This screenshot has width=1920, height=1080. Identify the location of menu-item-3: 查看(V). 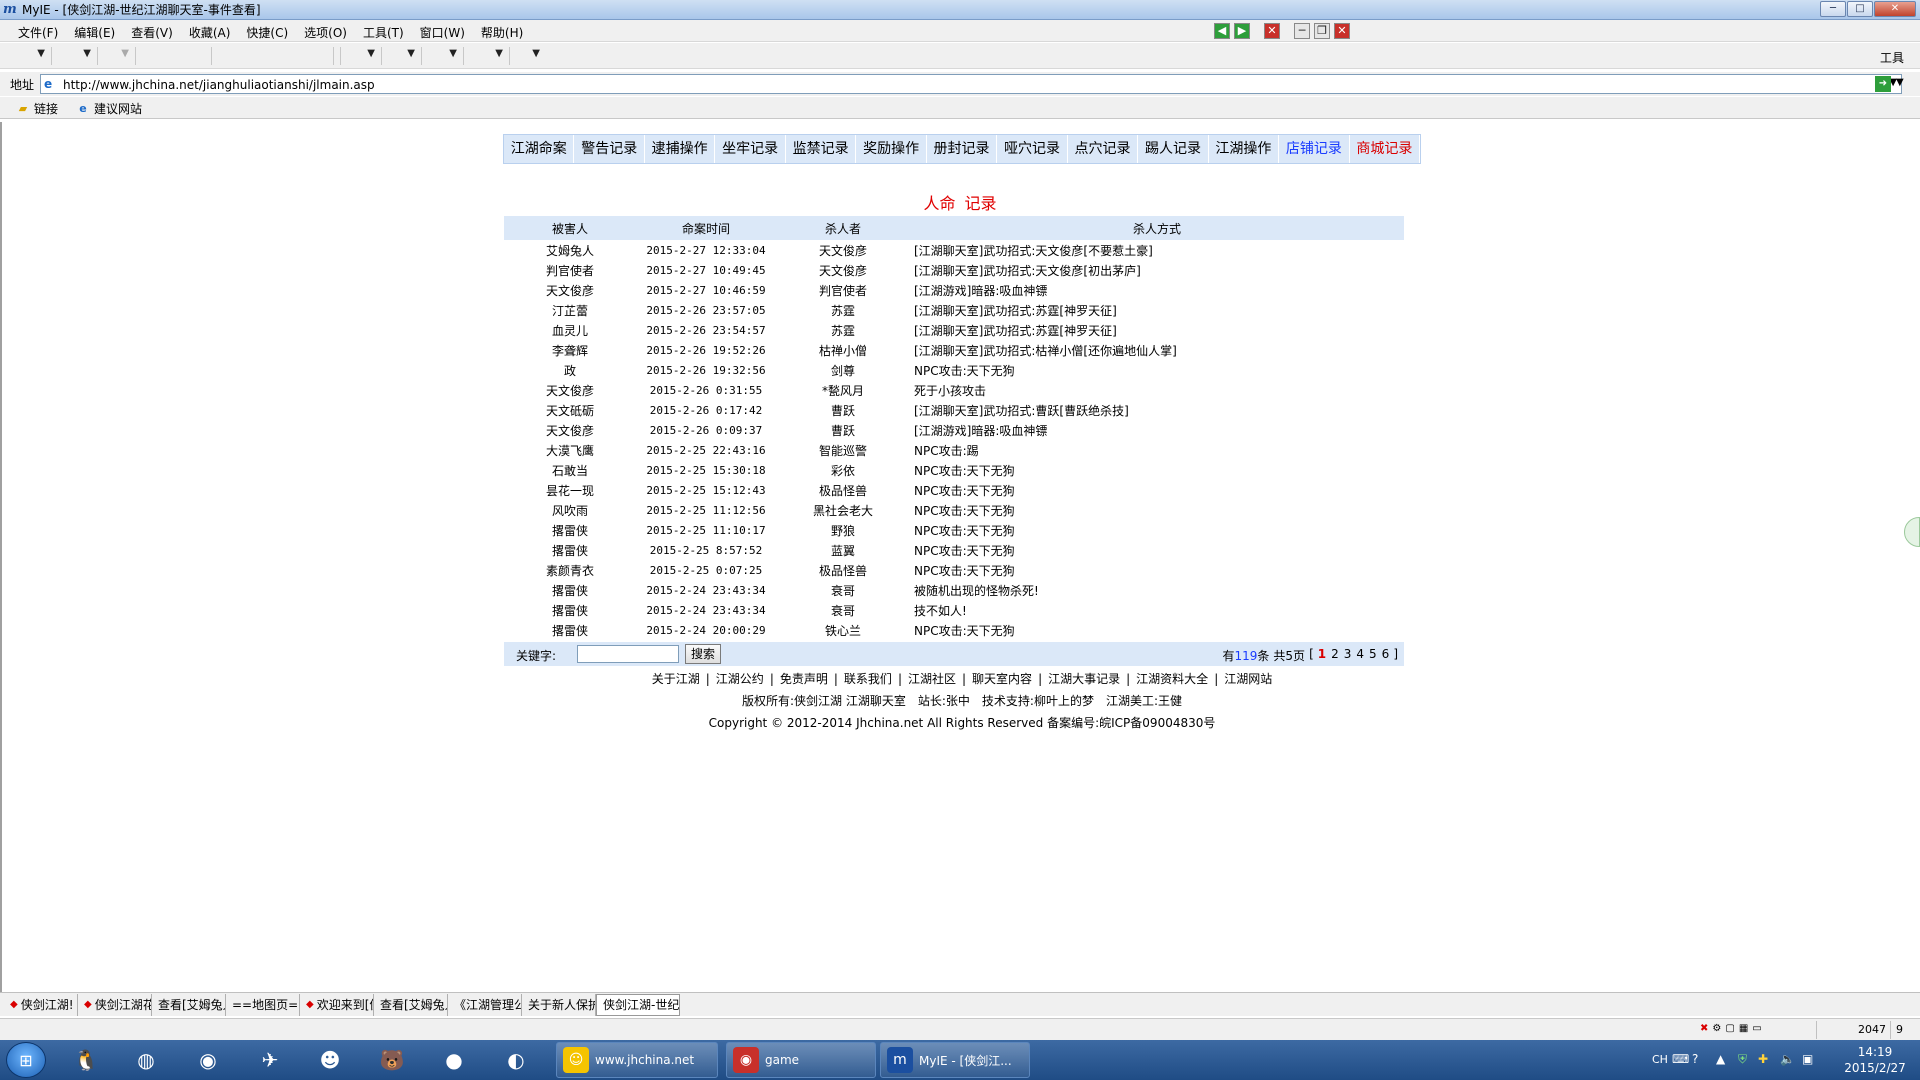
(152, 32).